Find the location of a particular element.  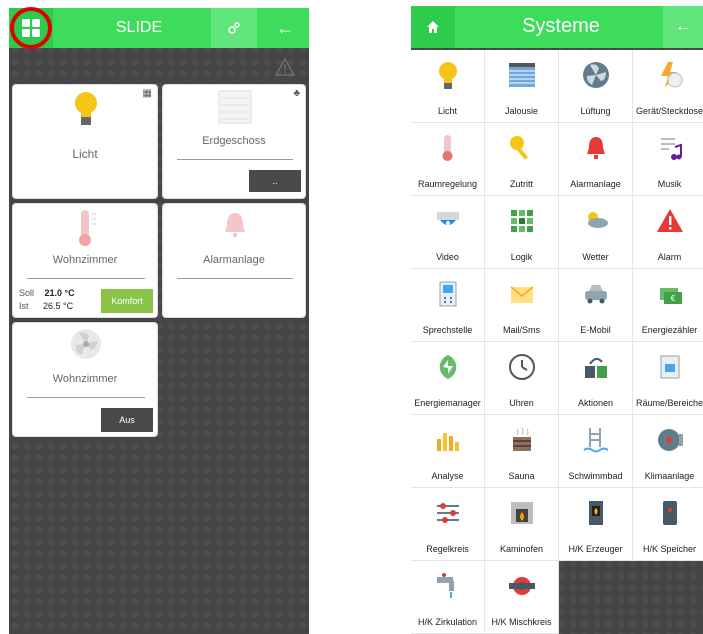

bulb-icon is located at coordinates (447, 75).